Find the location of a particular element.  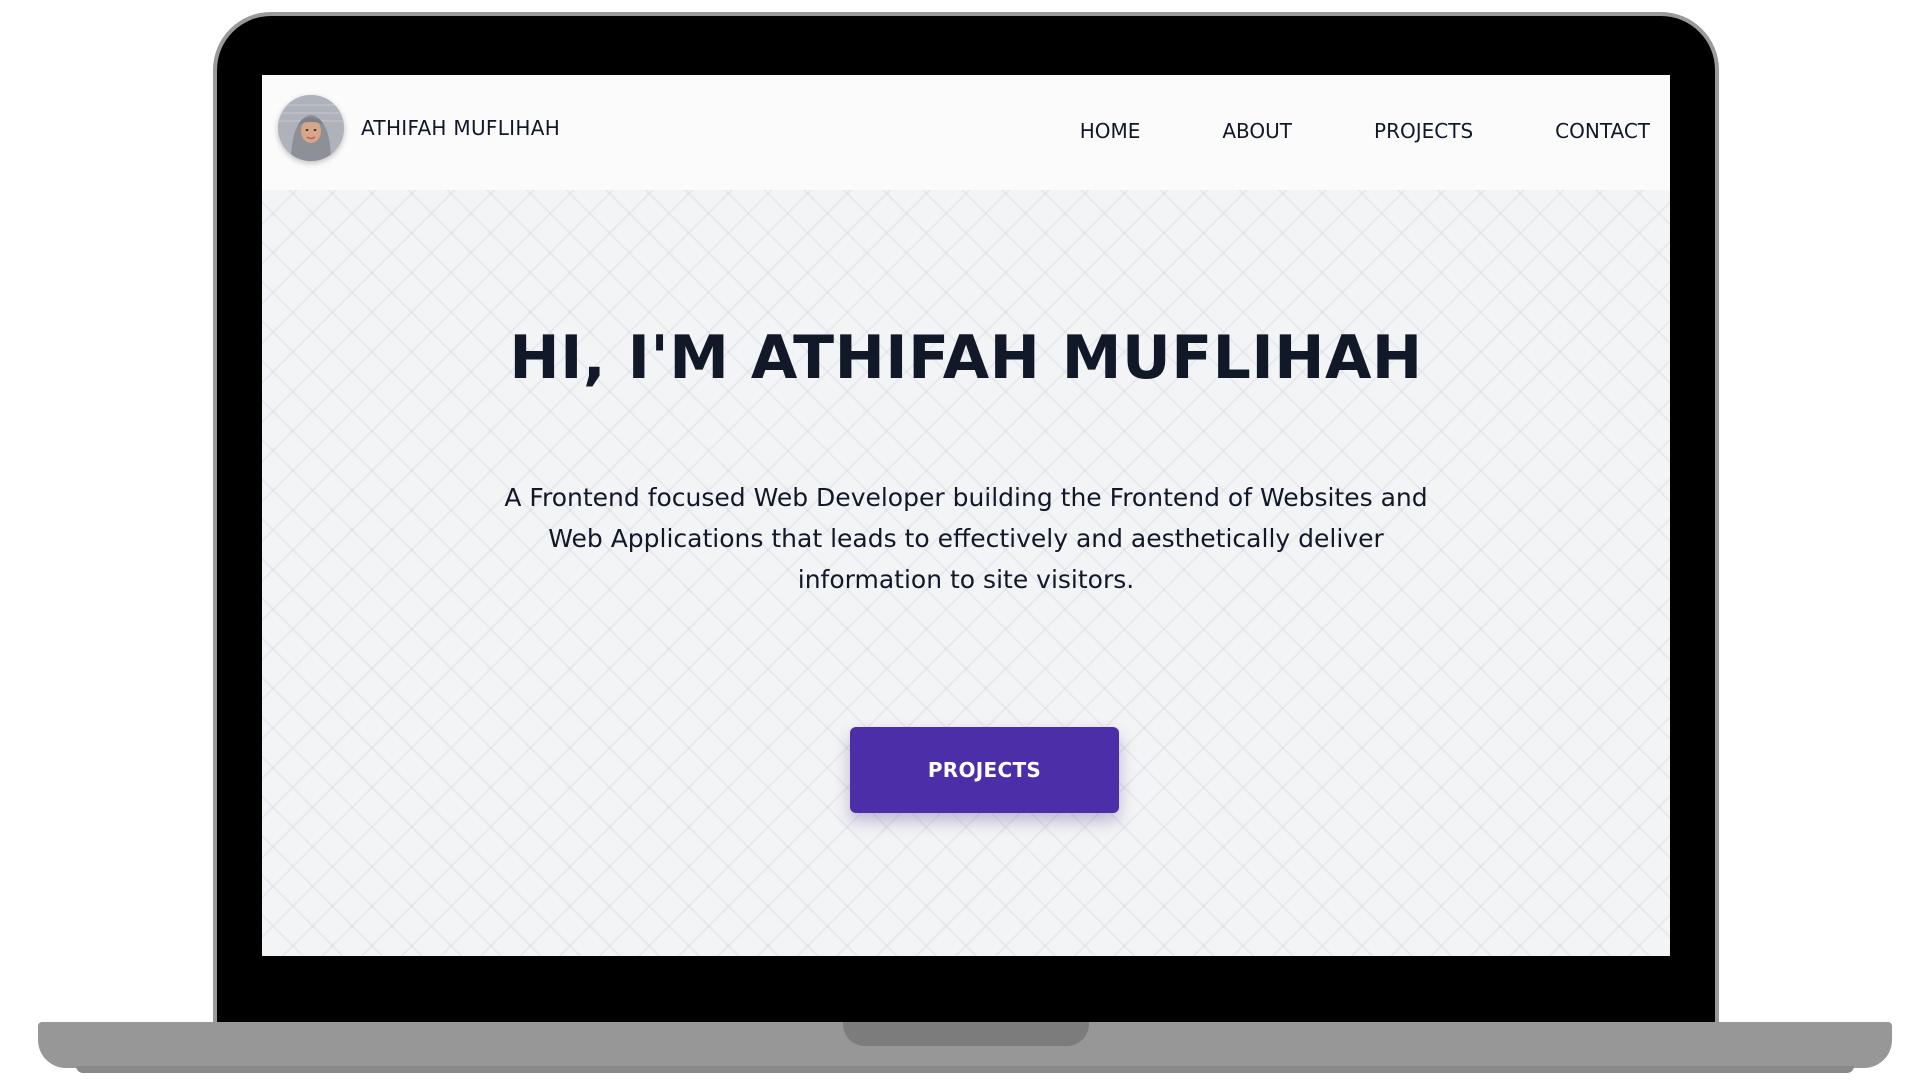

hero-title: HI, I'M ATHIFAH MUFLIHAH is located at coordinates (966, 358).